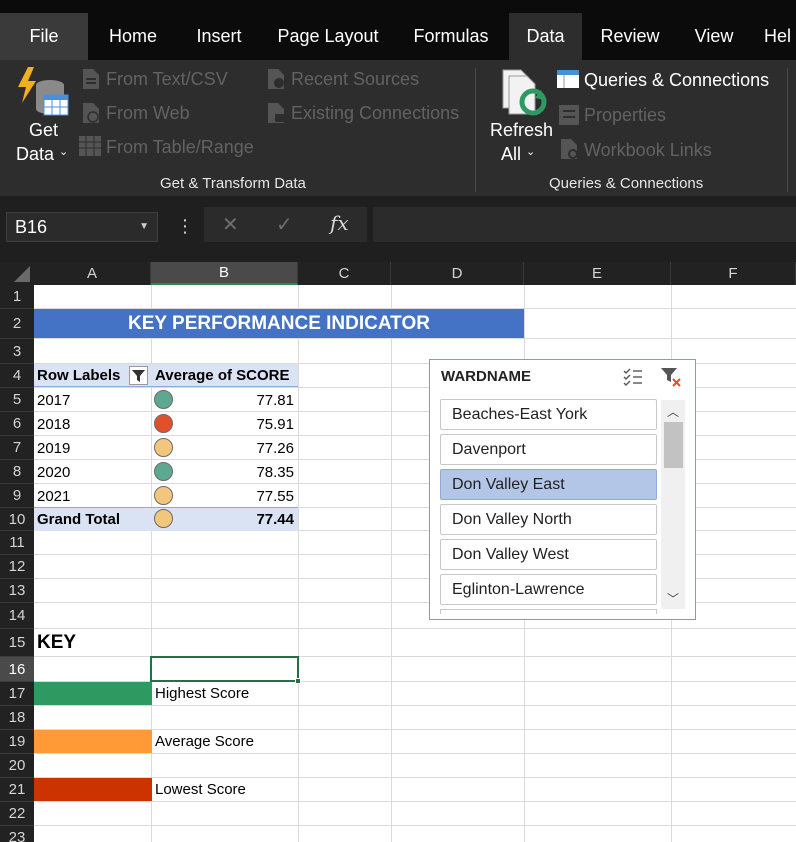 The height and width of the screenshot is (842, 796). I want to click on fill-handle, so click(298, 681).